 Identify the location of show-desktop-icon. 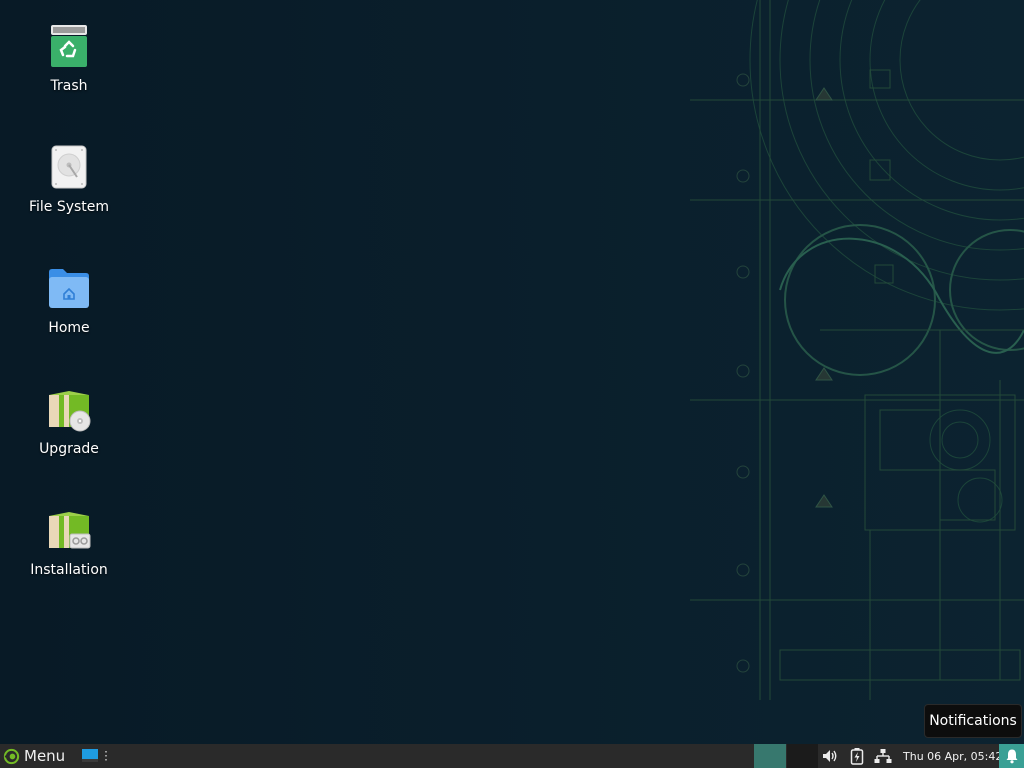
(90, 756).